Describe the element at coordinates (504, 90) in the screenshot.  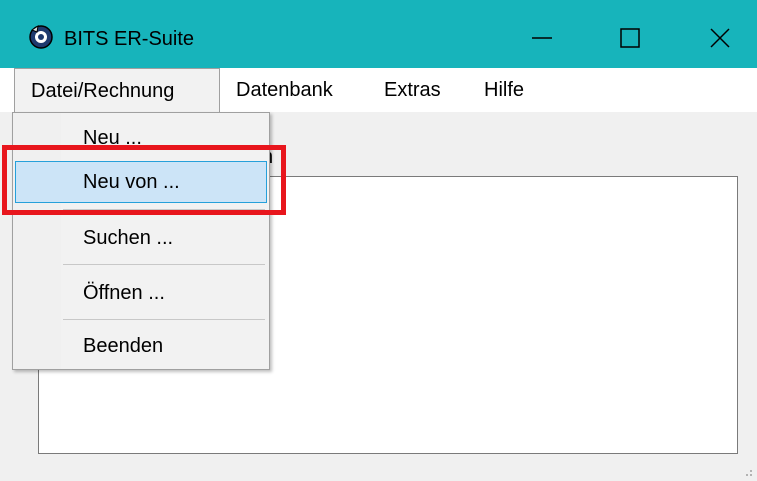
I see `menu-hilfe: Hilfe` at that location.